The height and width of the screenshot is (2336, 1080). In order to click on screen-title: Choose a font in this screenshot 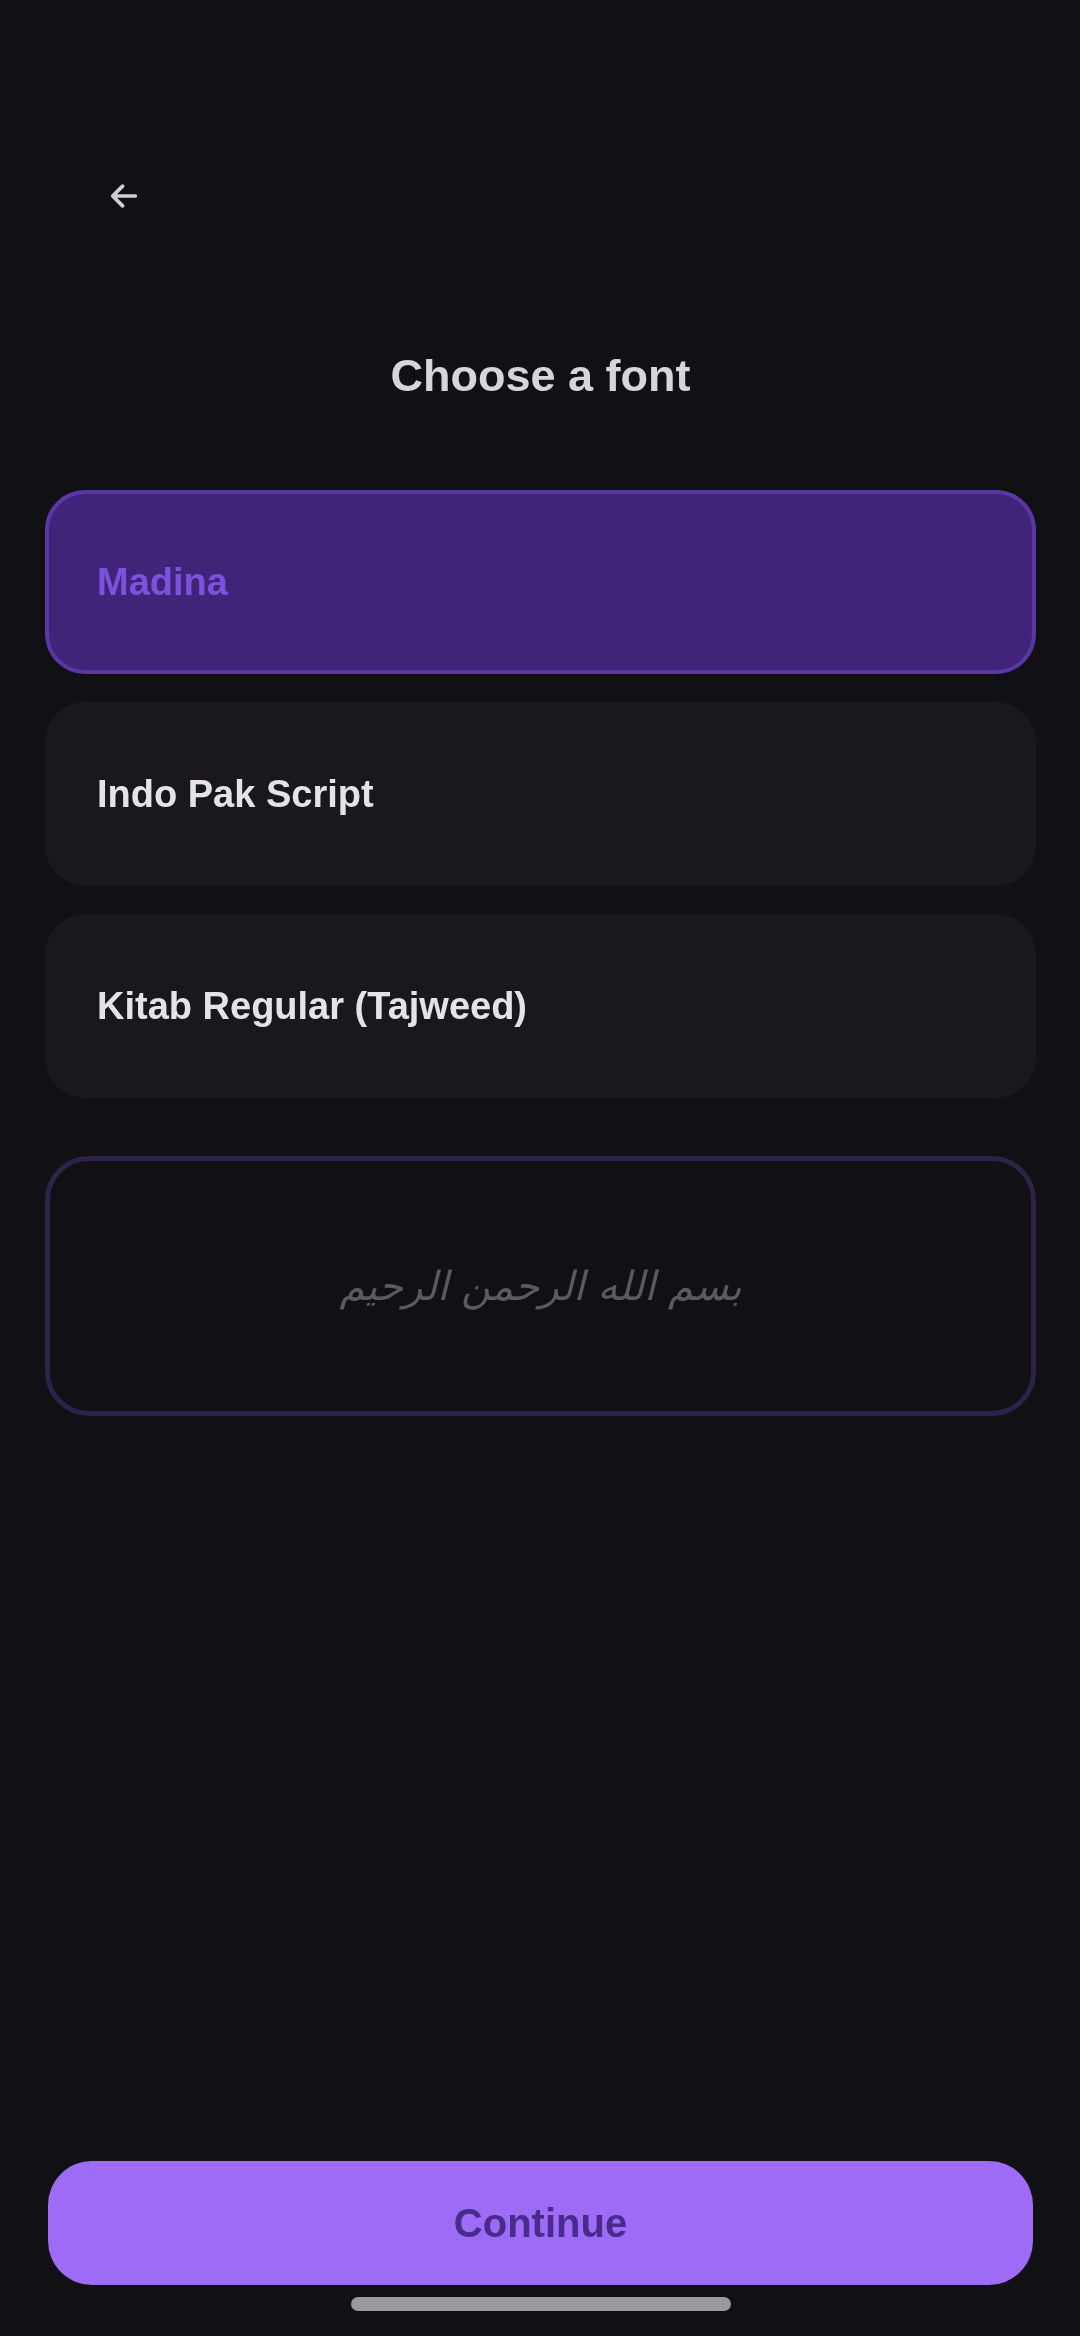, I will do `click(540, 376)`.